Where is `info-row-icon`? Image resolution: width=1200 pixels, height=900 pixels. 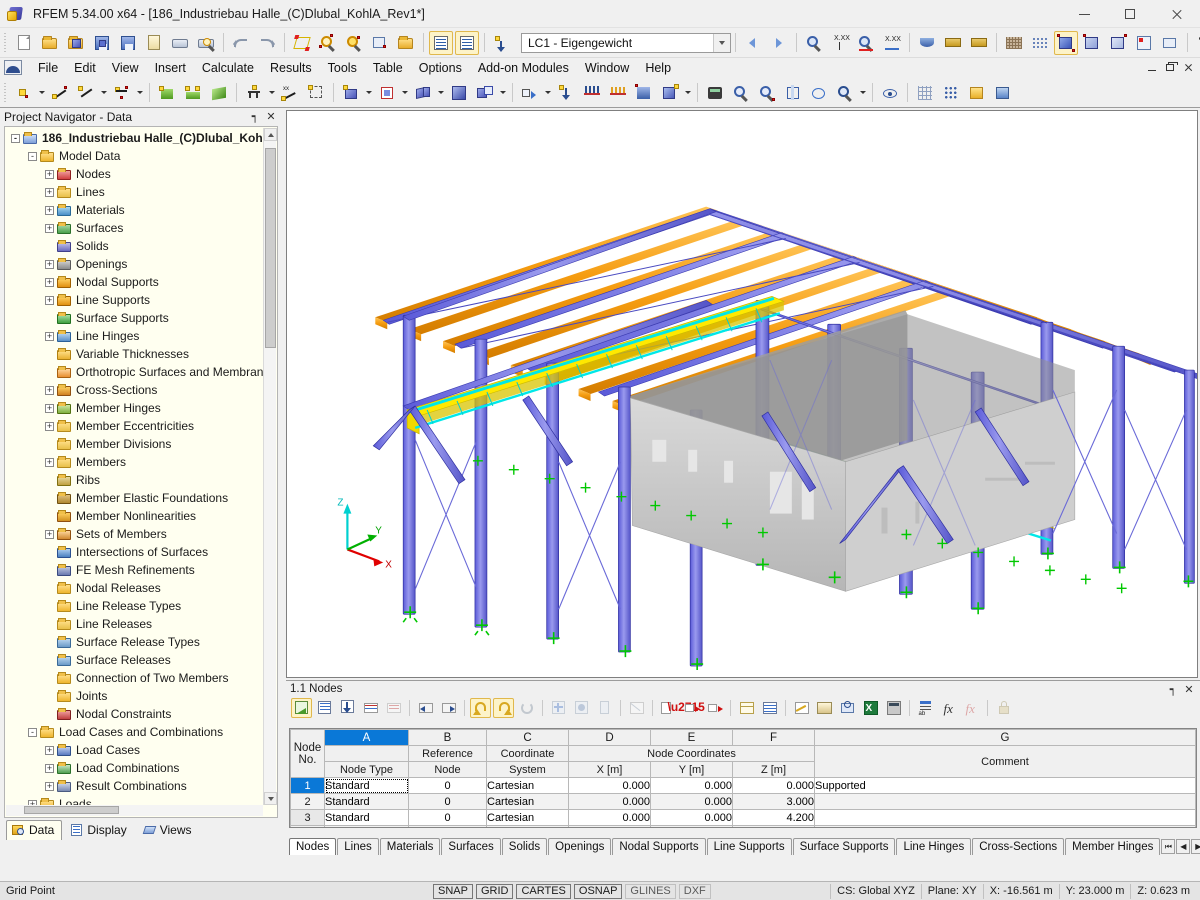 info-row-icon is located at coordinates (604, 708).